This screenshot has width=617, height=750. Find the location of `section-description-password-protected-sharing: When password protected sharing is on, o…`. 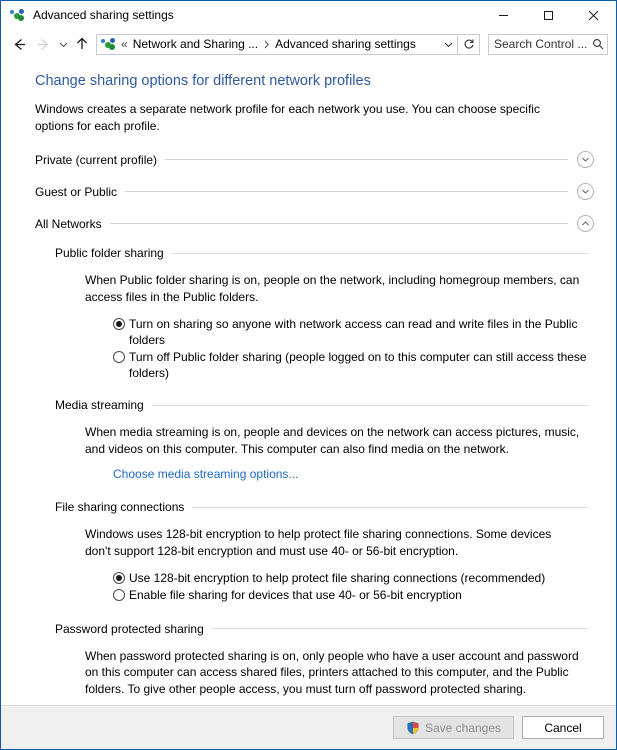

section-description-password-protected-sharing: When password protected sharing is on, o… is located at coordinates (332, 672).